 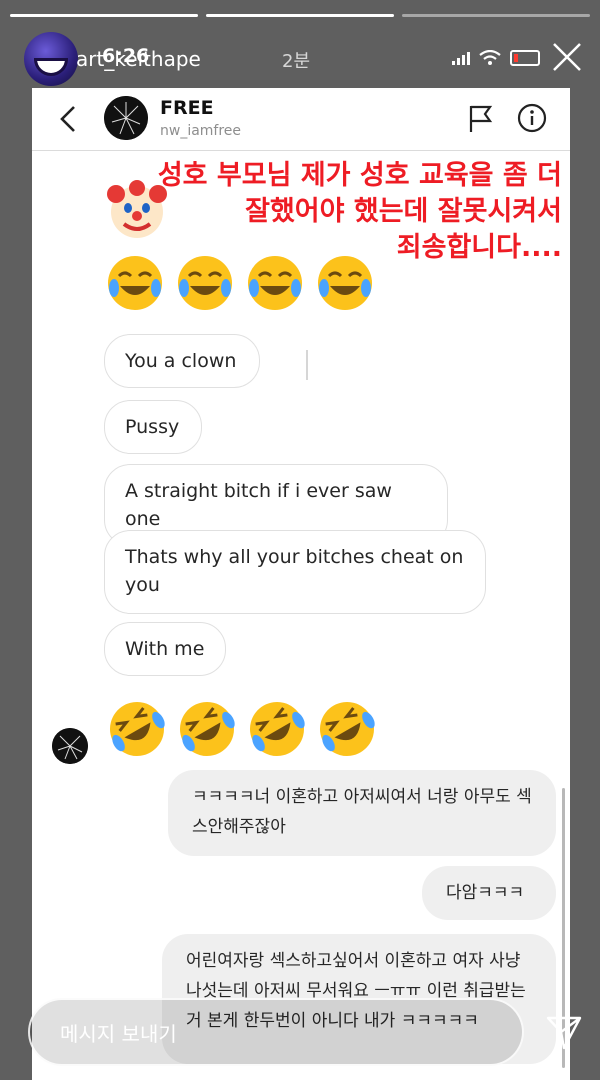 What do you see at coordinates (70, 746) in the screenshot?
I see `sender-avatar` at bounding box center [70, 746].